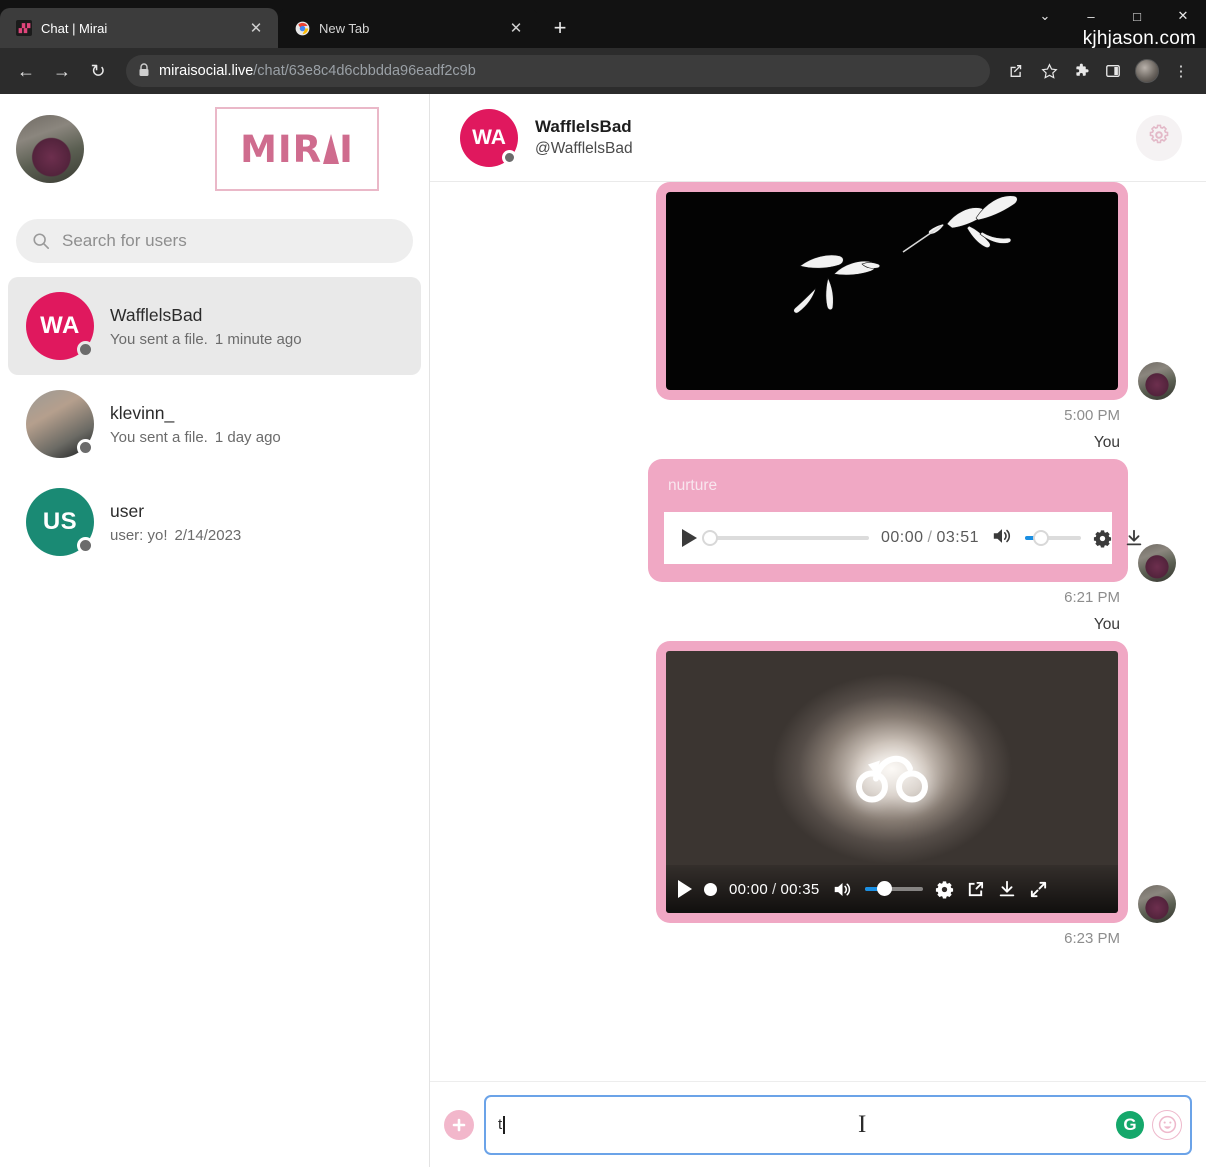  I want to click on attach-plus-button, so click(459, 1124).